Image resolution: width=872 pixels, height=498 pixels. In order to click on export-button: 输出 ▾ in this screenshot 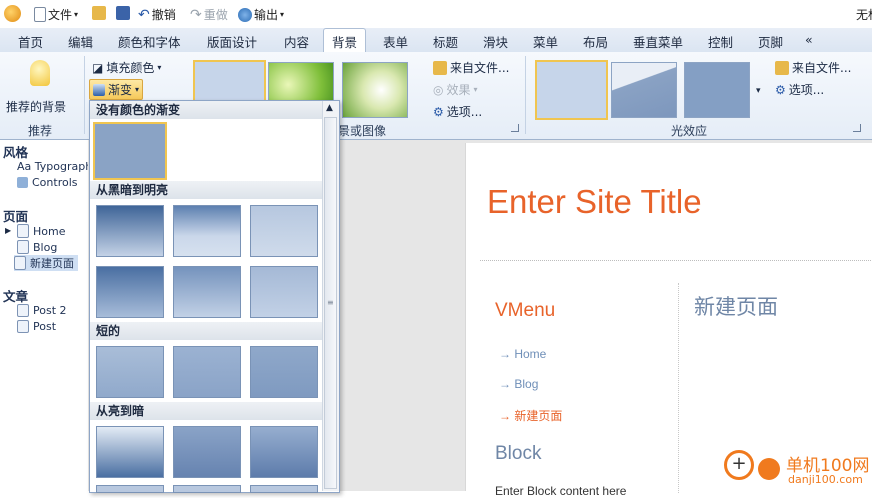, I will do `click(261, 14)`.